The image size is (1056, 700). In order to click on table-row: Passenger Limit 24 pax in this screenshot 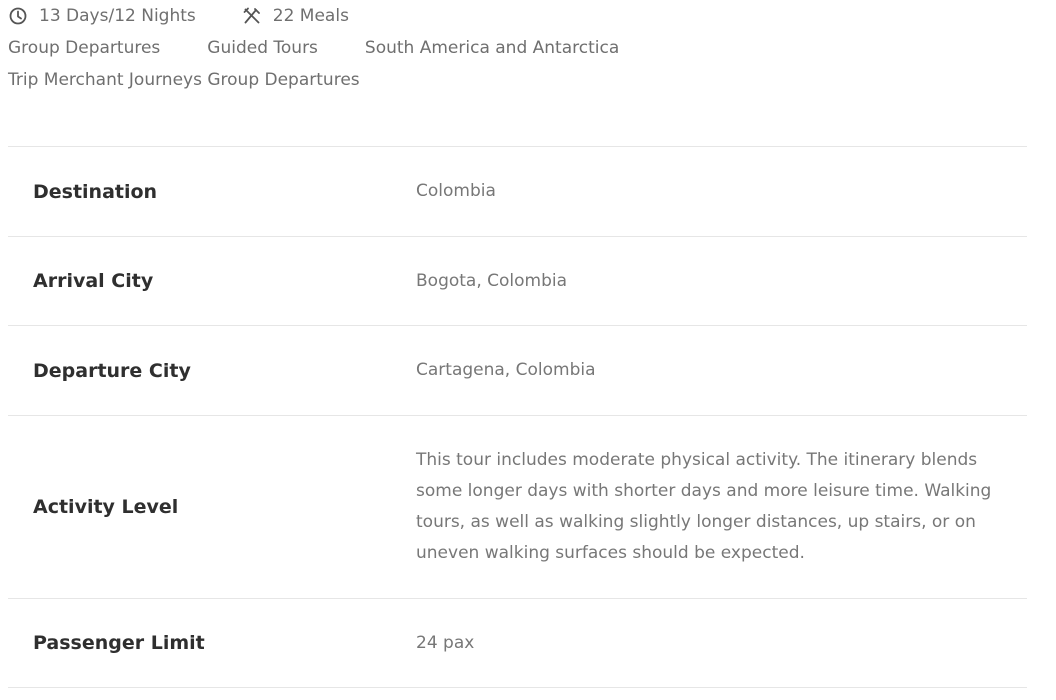, I will do `click(517, 643)`.